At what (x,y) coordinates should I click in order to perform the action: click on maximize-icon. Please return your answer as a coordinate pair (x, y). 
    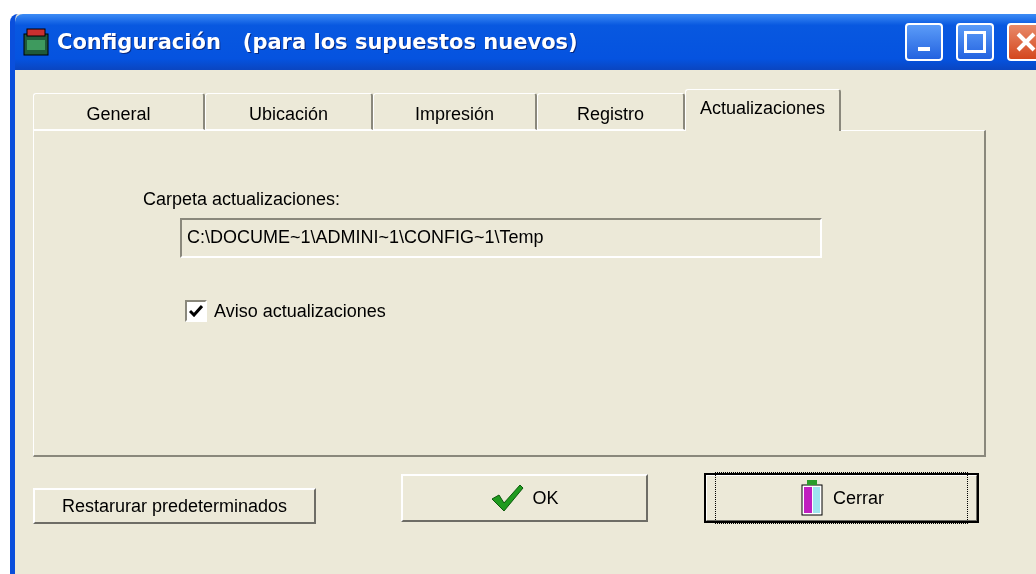
    Looking at the image, I should click on (975, 42).